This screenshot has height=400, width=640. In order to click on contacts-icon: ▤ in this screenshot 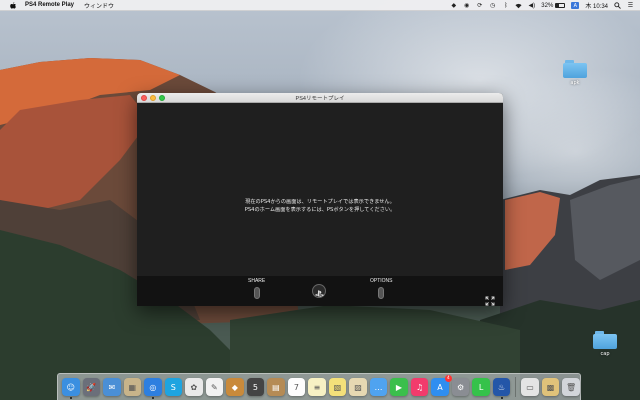, I will do `click(276, 387)`.